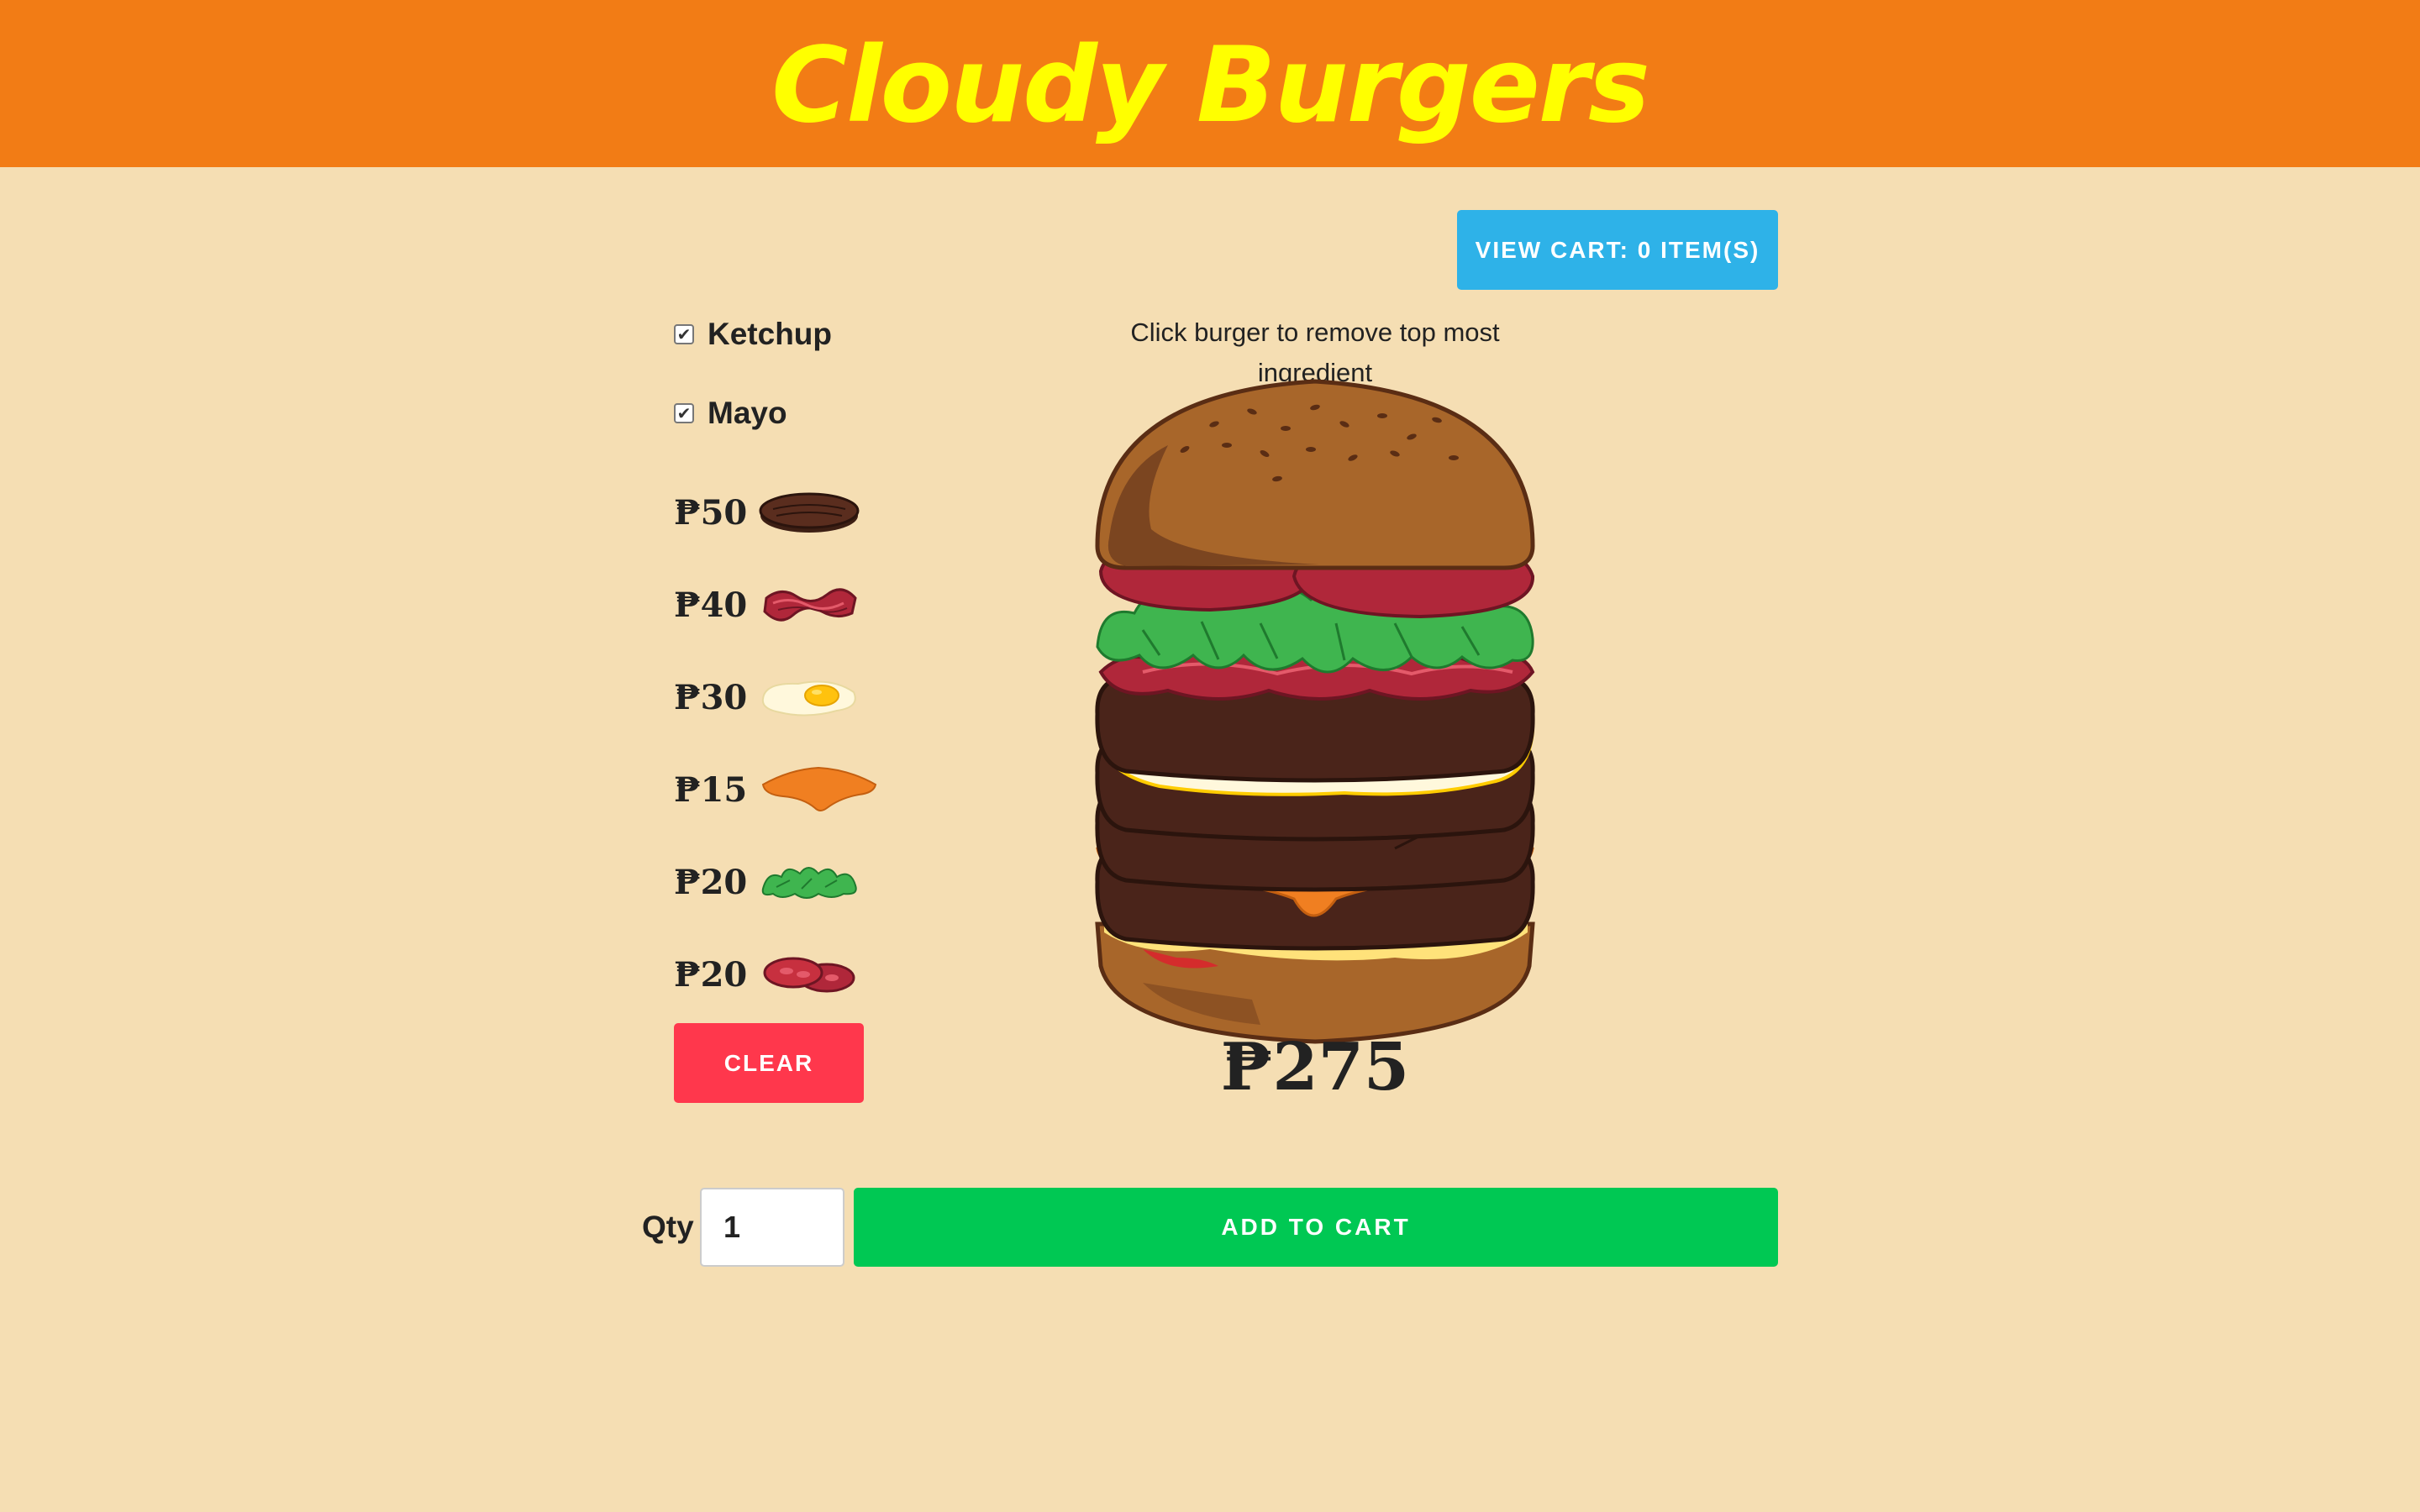  What do you see at coordinates (684, 334) in the screenshot?
I see `ketchup-checkbox: ✔` at bounding box center [684, 334].